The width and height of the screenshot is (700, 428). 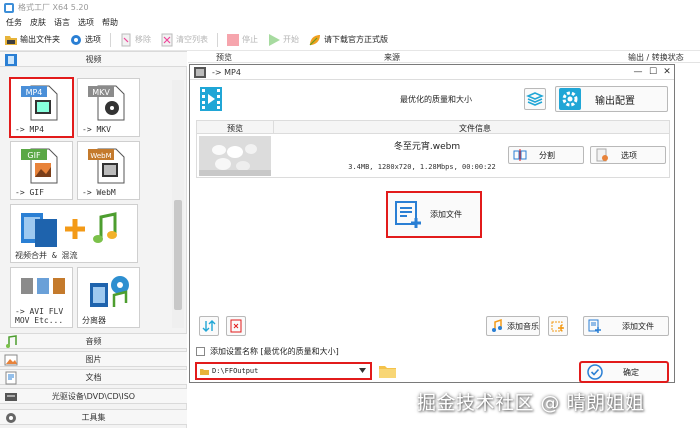 What do you see at coordinates (11, 60) in the screenshot?
I see `film-icon` at bounding box center [11, 60].